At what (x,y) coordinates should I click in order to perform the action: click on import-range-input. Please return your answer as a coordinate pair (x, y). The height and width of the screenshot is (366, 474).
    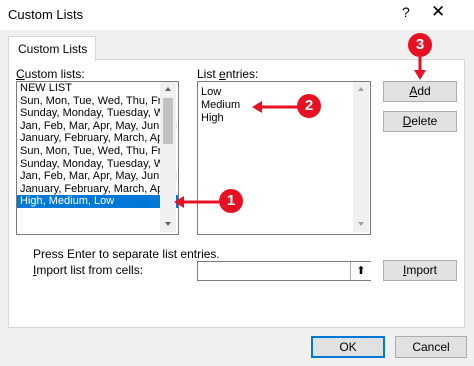
    Looking at the image, I should click on (284, 271).